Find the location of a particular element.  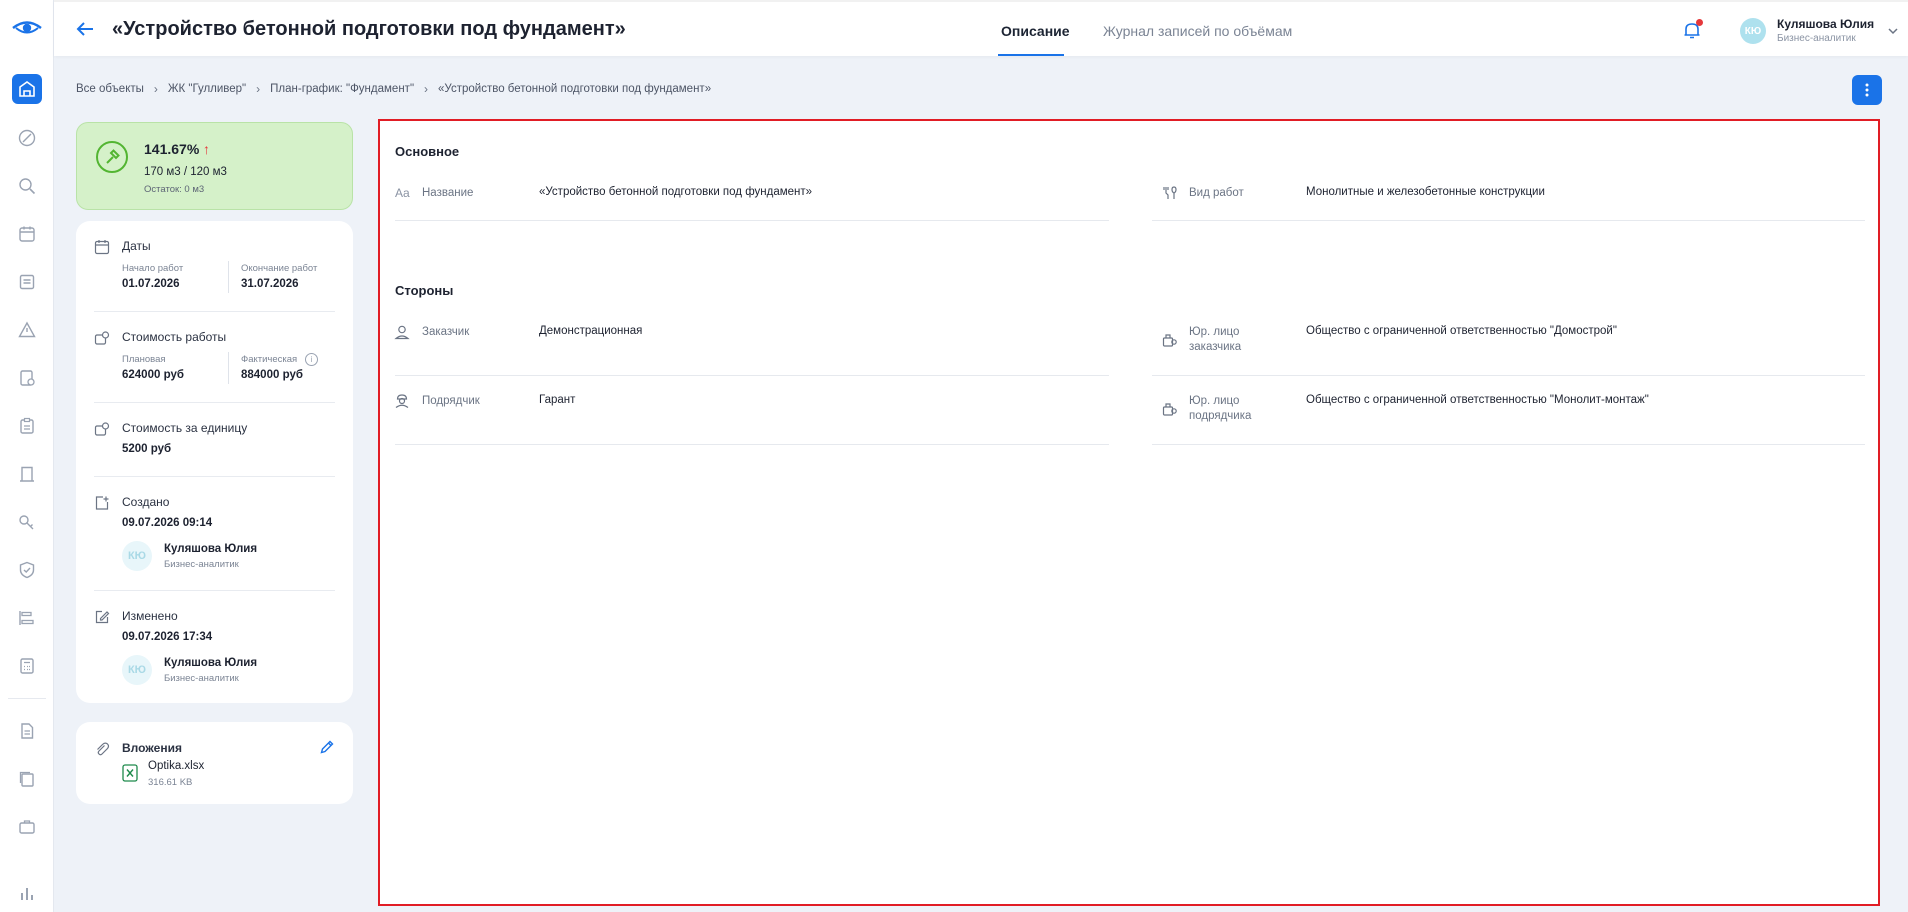

info-icon: i is located at coordinates (311, 359).